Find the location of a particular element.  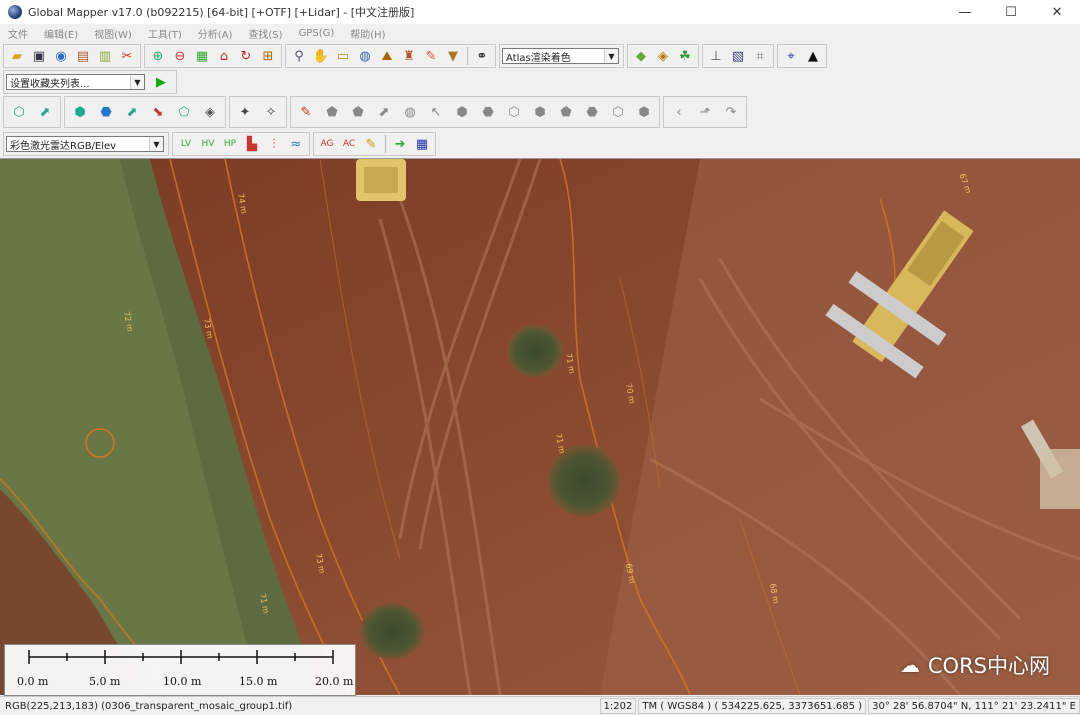

back-tool-button: ‹ is located at coordinates (679, 112).